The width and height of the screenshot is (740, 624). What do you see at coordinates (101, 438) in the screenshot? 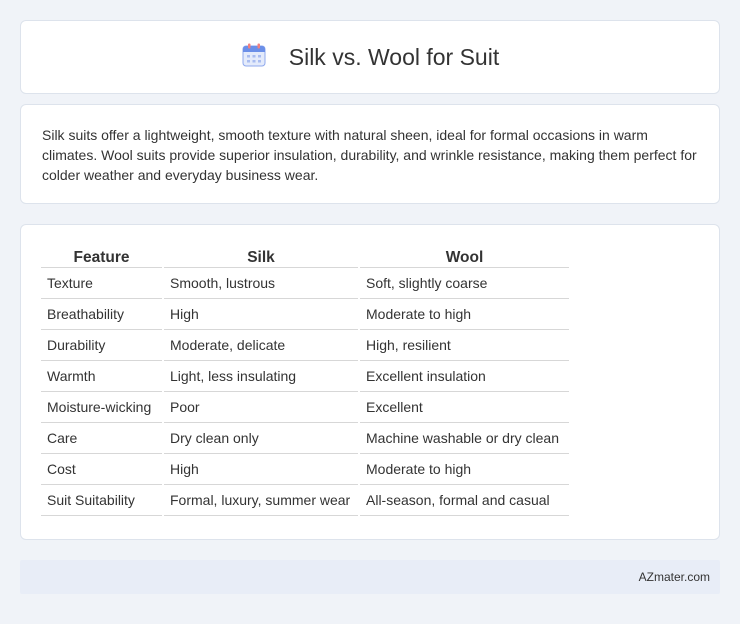
I see `feature-cell: Care` at bounding box center [101, 438].